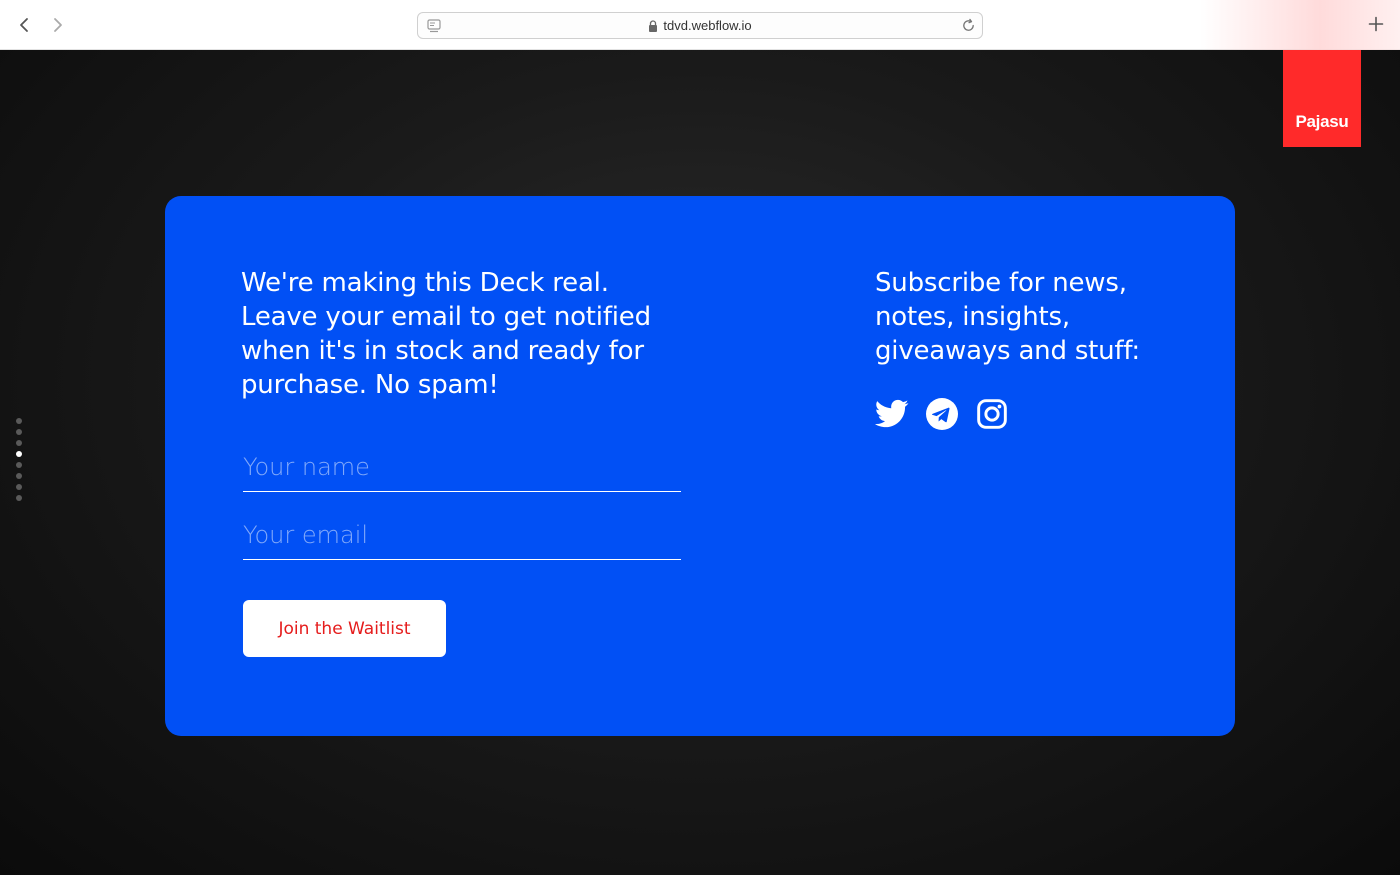  What do you see at coordinates (1322, 121) in the screenshot?
I see `brand-name: Pajasu` at bounding box center [1322, 121].